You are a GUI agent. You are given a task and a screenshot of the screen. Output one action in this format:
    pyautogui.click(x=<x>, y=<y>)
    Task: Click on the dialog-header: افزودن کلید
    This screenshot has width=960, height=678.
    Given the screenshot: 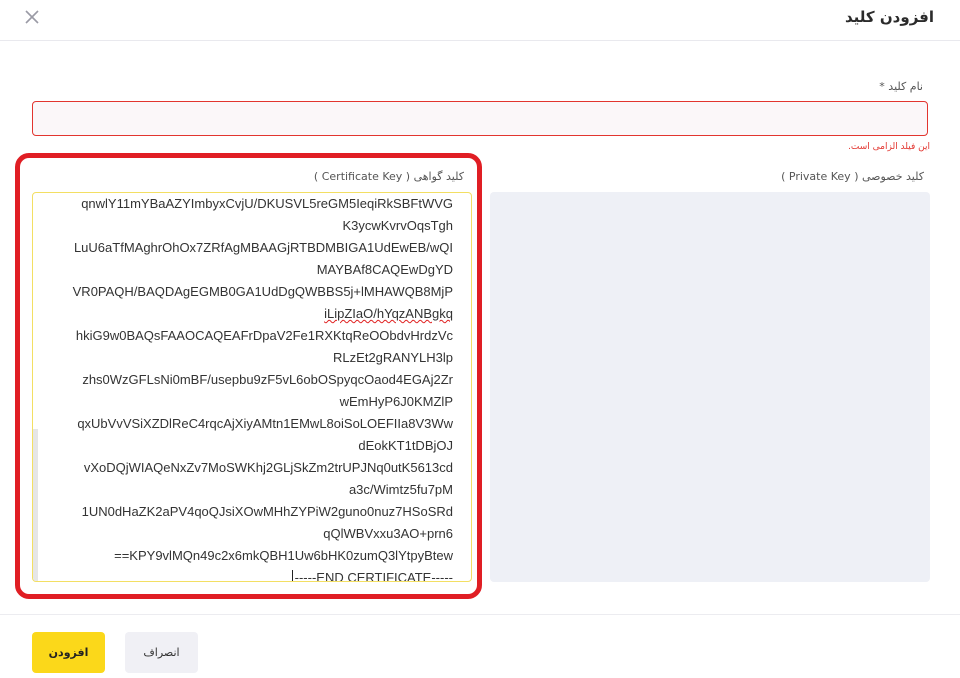 What is the action you would take?
    pyautogui.click(x=480, y=20)
    